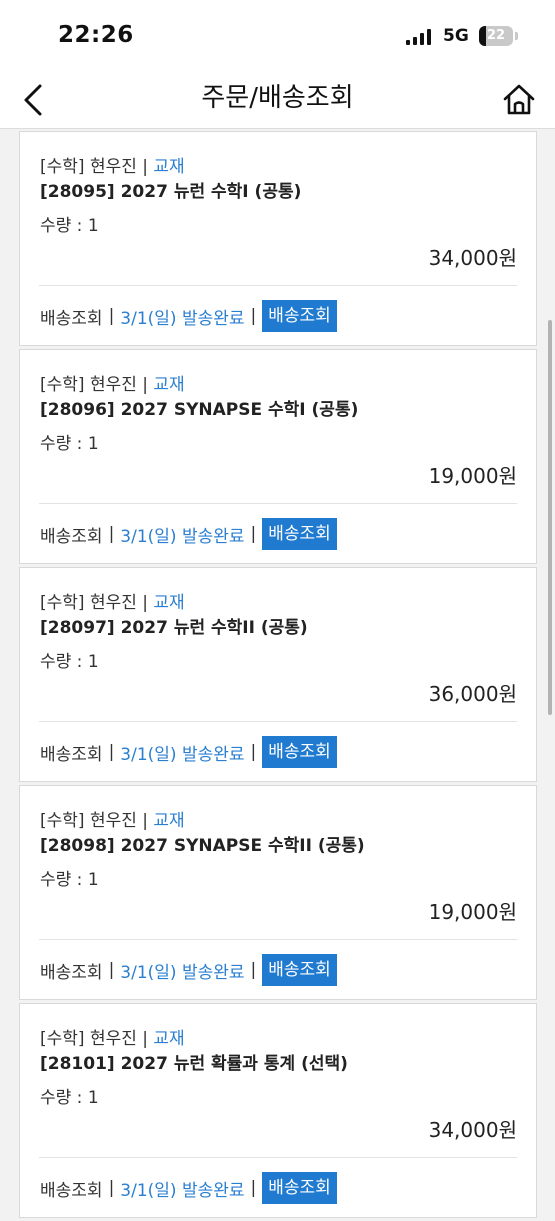 The width and height of the screenshot is (555, 1221). What do you see at coordinates (472, 694) in the screenshot?
I see `price-text: 36,000원` at bounding box center [472, 694].